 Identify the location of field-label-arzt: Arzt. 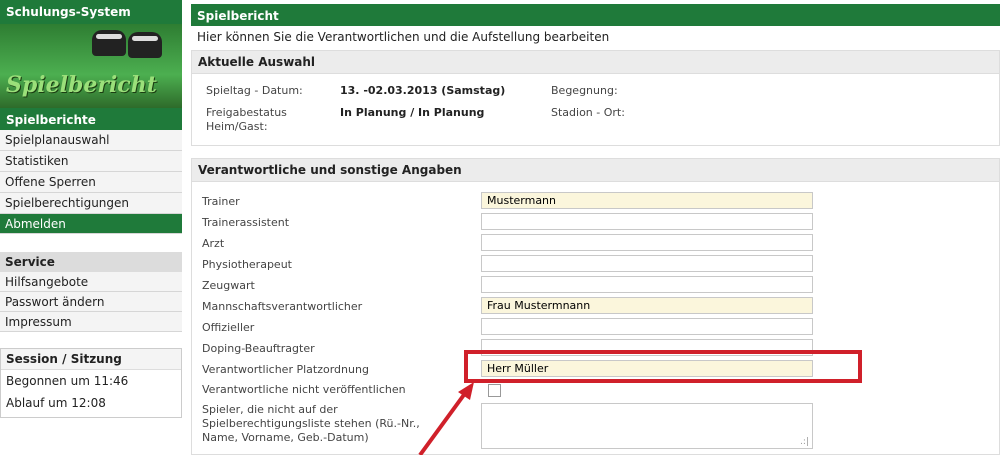
(213, 243).